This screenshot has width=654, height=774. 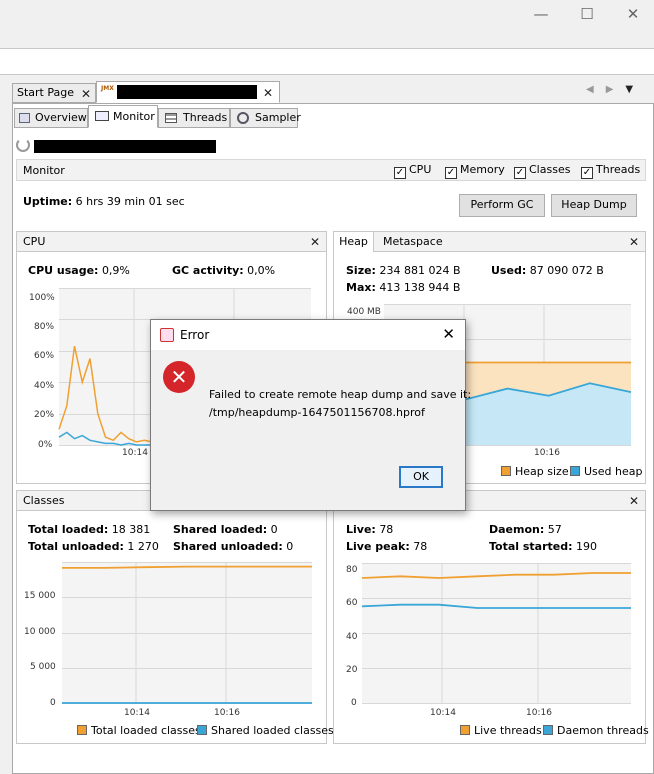 I want to click on tab-sampler: Sampler, so click(x=265, y=118).